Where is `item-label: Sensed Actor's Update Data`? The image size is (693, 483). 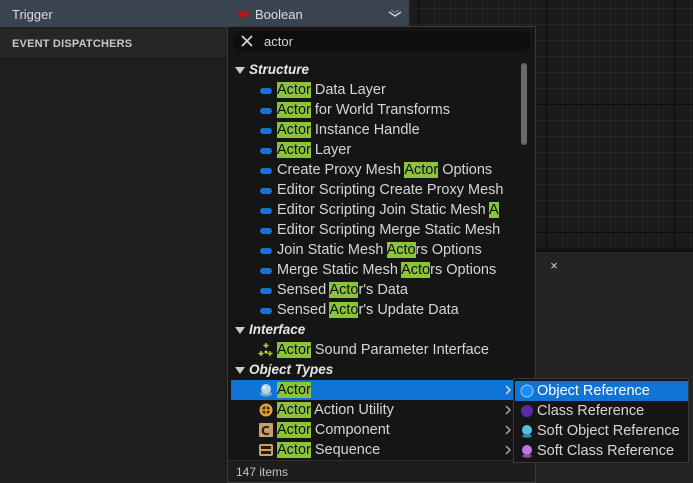 item-label: Sensed Actor's Update Data is located at coordinates (368, 310).